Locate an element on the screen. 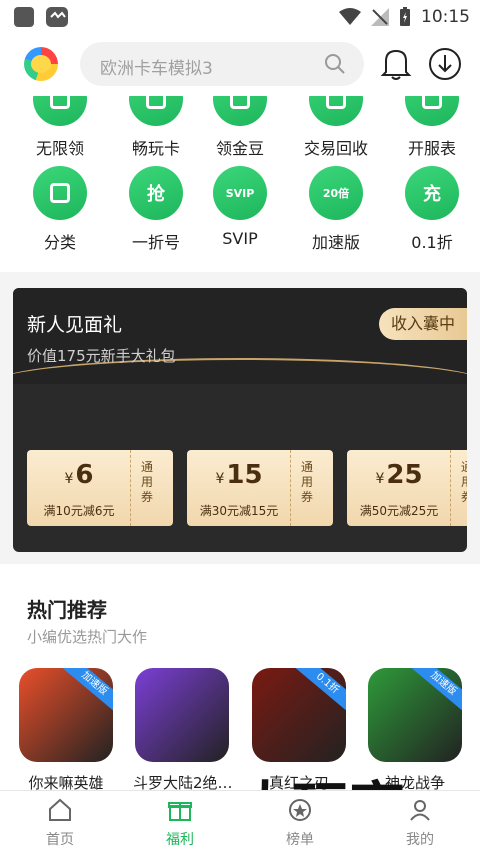 This screenshot has width=480, height=853. download-icon is located at coordinates (445, 64).